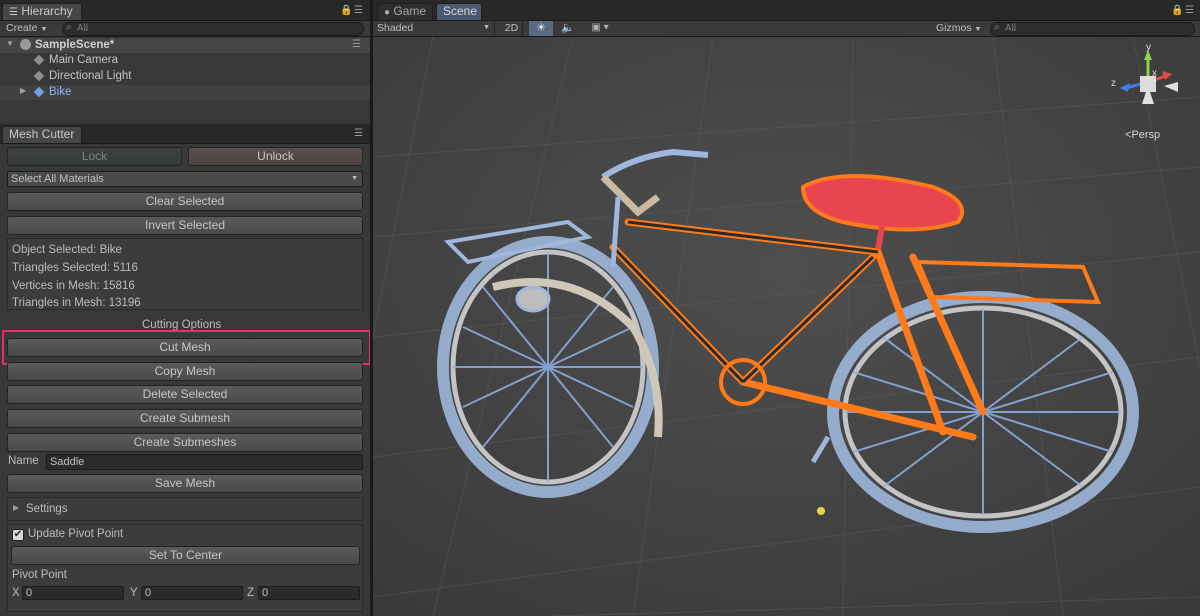 The height and width of the screenshot is (616, 1200). What do you see at coordinates (185, 347) in the screenshot?
I see `cut-mesh-button: Cut Mesh` at bounding box center [185, 347].